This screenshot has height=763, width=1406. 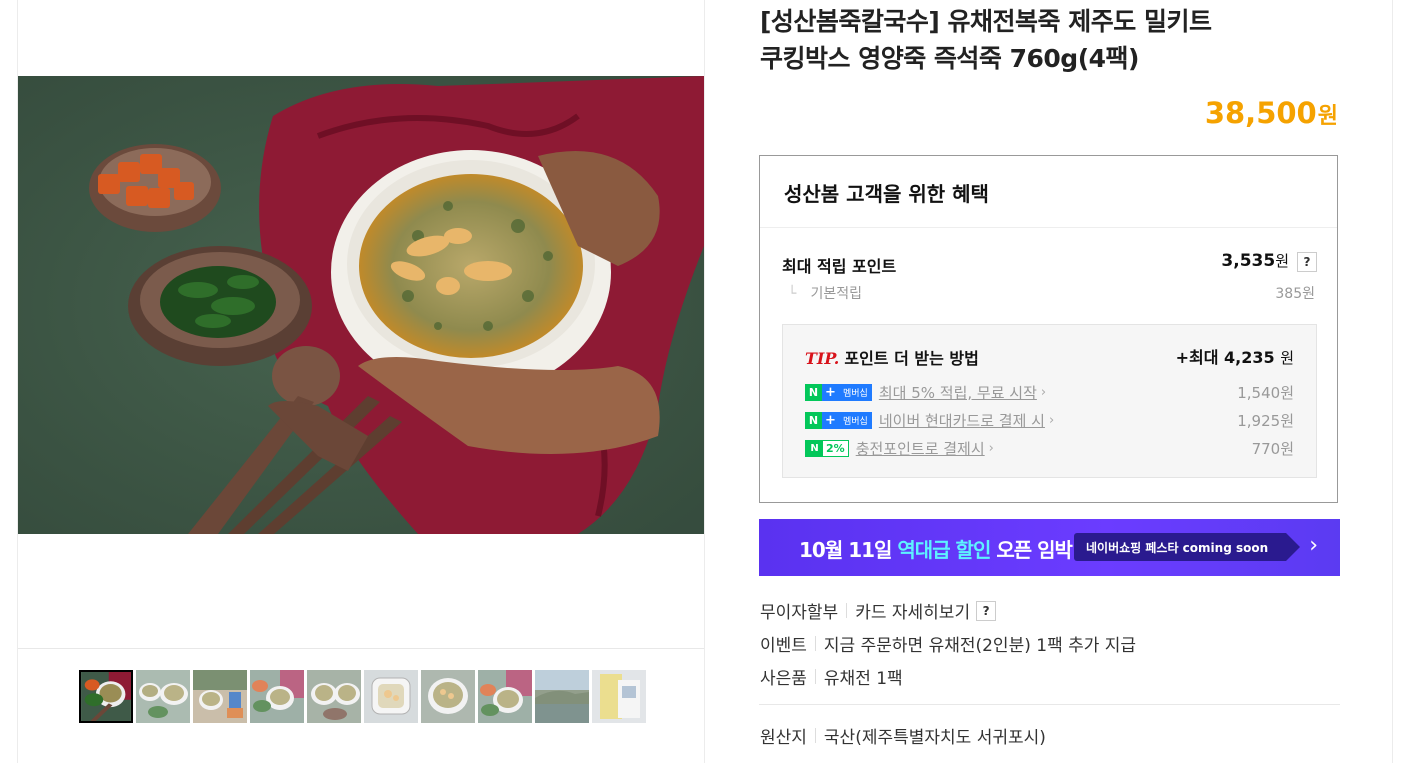 I want to click on origin-label: 원산지, so click(x=783, y=738).